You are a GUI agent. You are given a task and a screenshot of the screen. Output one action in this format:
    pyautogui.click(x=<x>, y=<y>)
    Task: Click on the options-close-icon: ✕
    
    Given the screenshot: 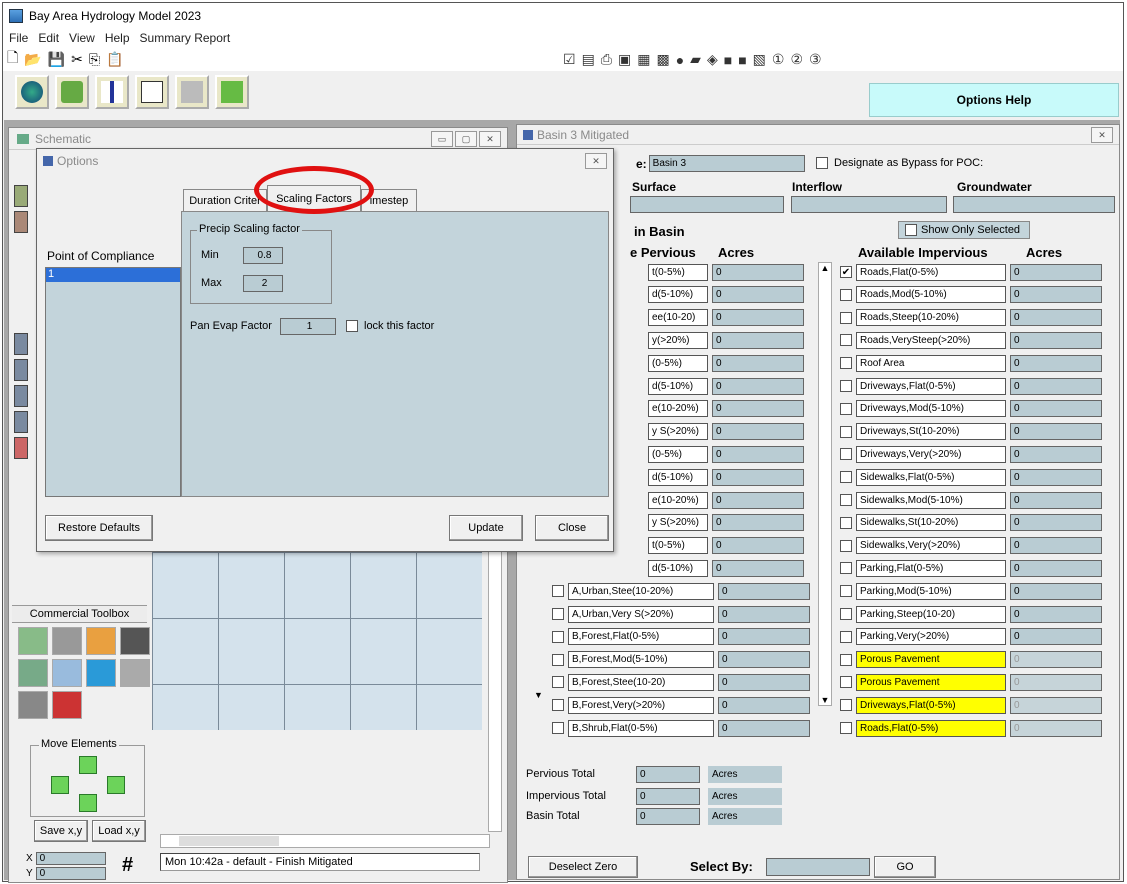 What is the action you would take?
    pyautogui.click(x=596, y=161)
    